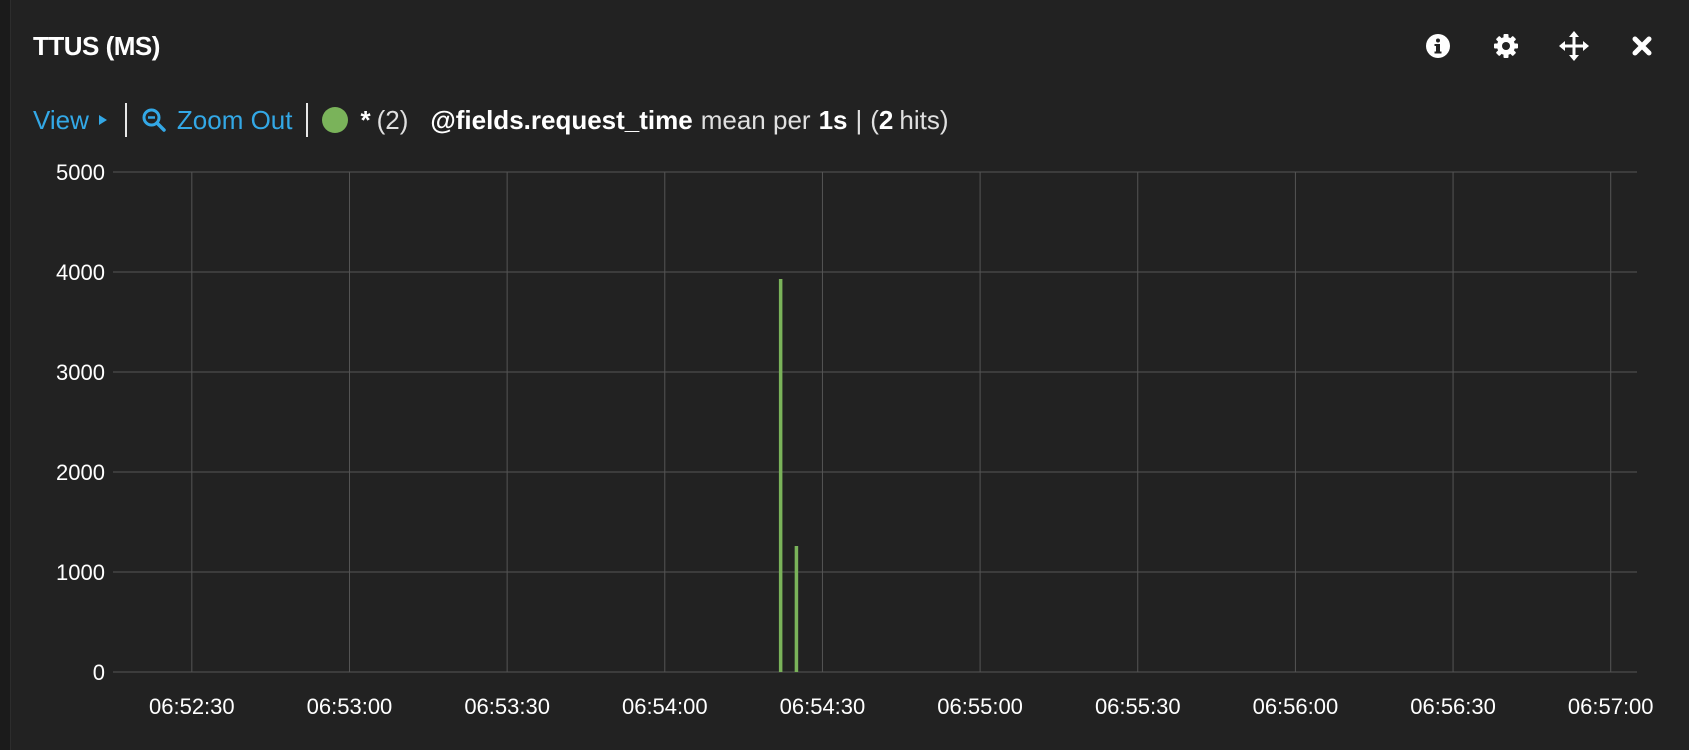 The height and width of the screenshot is (750, 1689). Describe the element at coordinates (192, 706) in the screenshot. I see `x-tick-label: 06:52:30` at that location.